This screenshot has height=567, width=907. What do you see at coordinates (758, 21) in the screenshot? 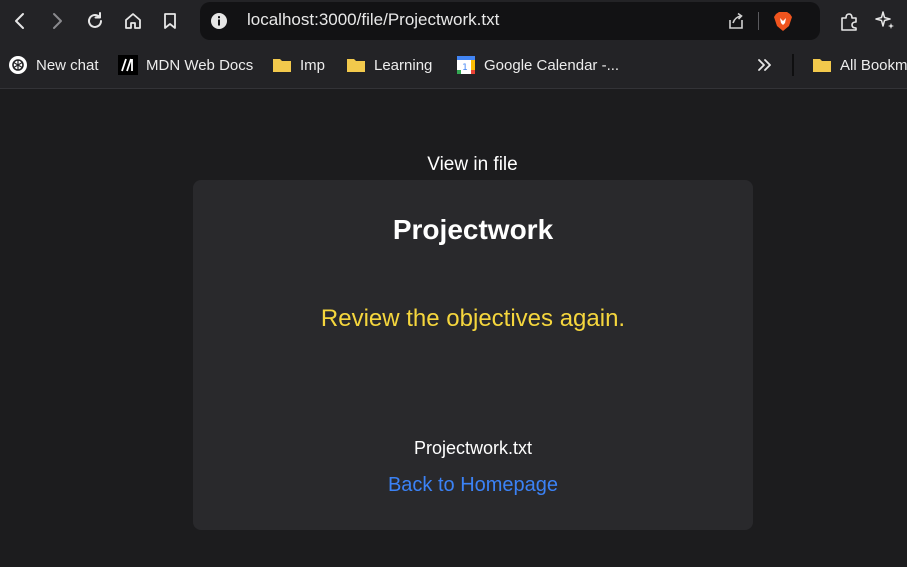
I see `address-divider` at bounding box center [758, 21].